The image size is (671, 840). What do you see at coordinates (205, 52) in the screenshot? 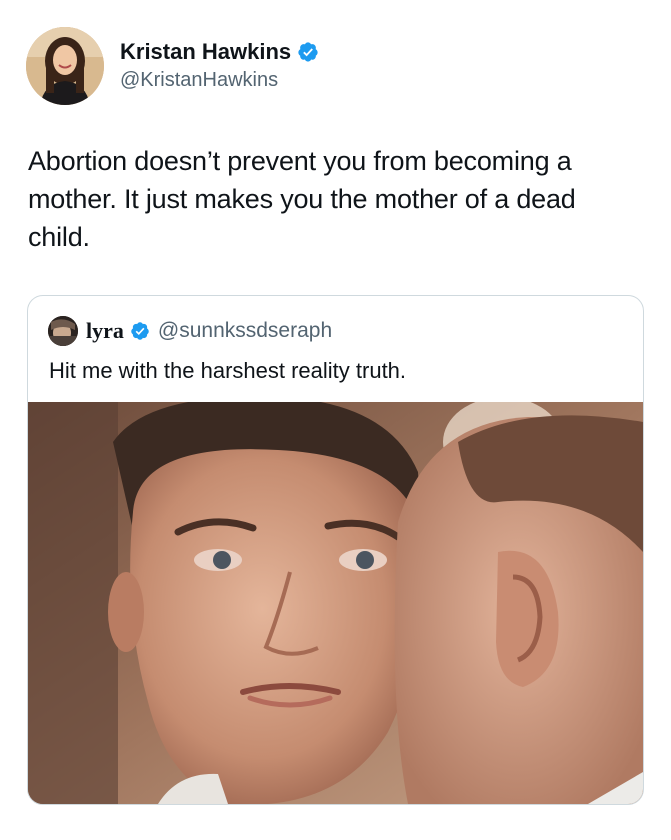
I see `author-display-name: Kristan Hawkins` at bounding box center [205, 52].